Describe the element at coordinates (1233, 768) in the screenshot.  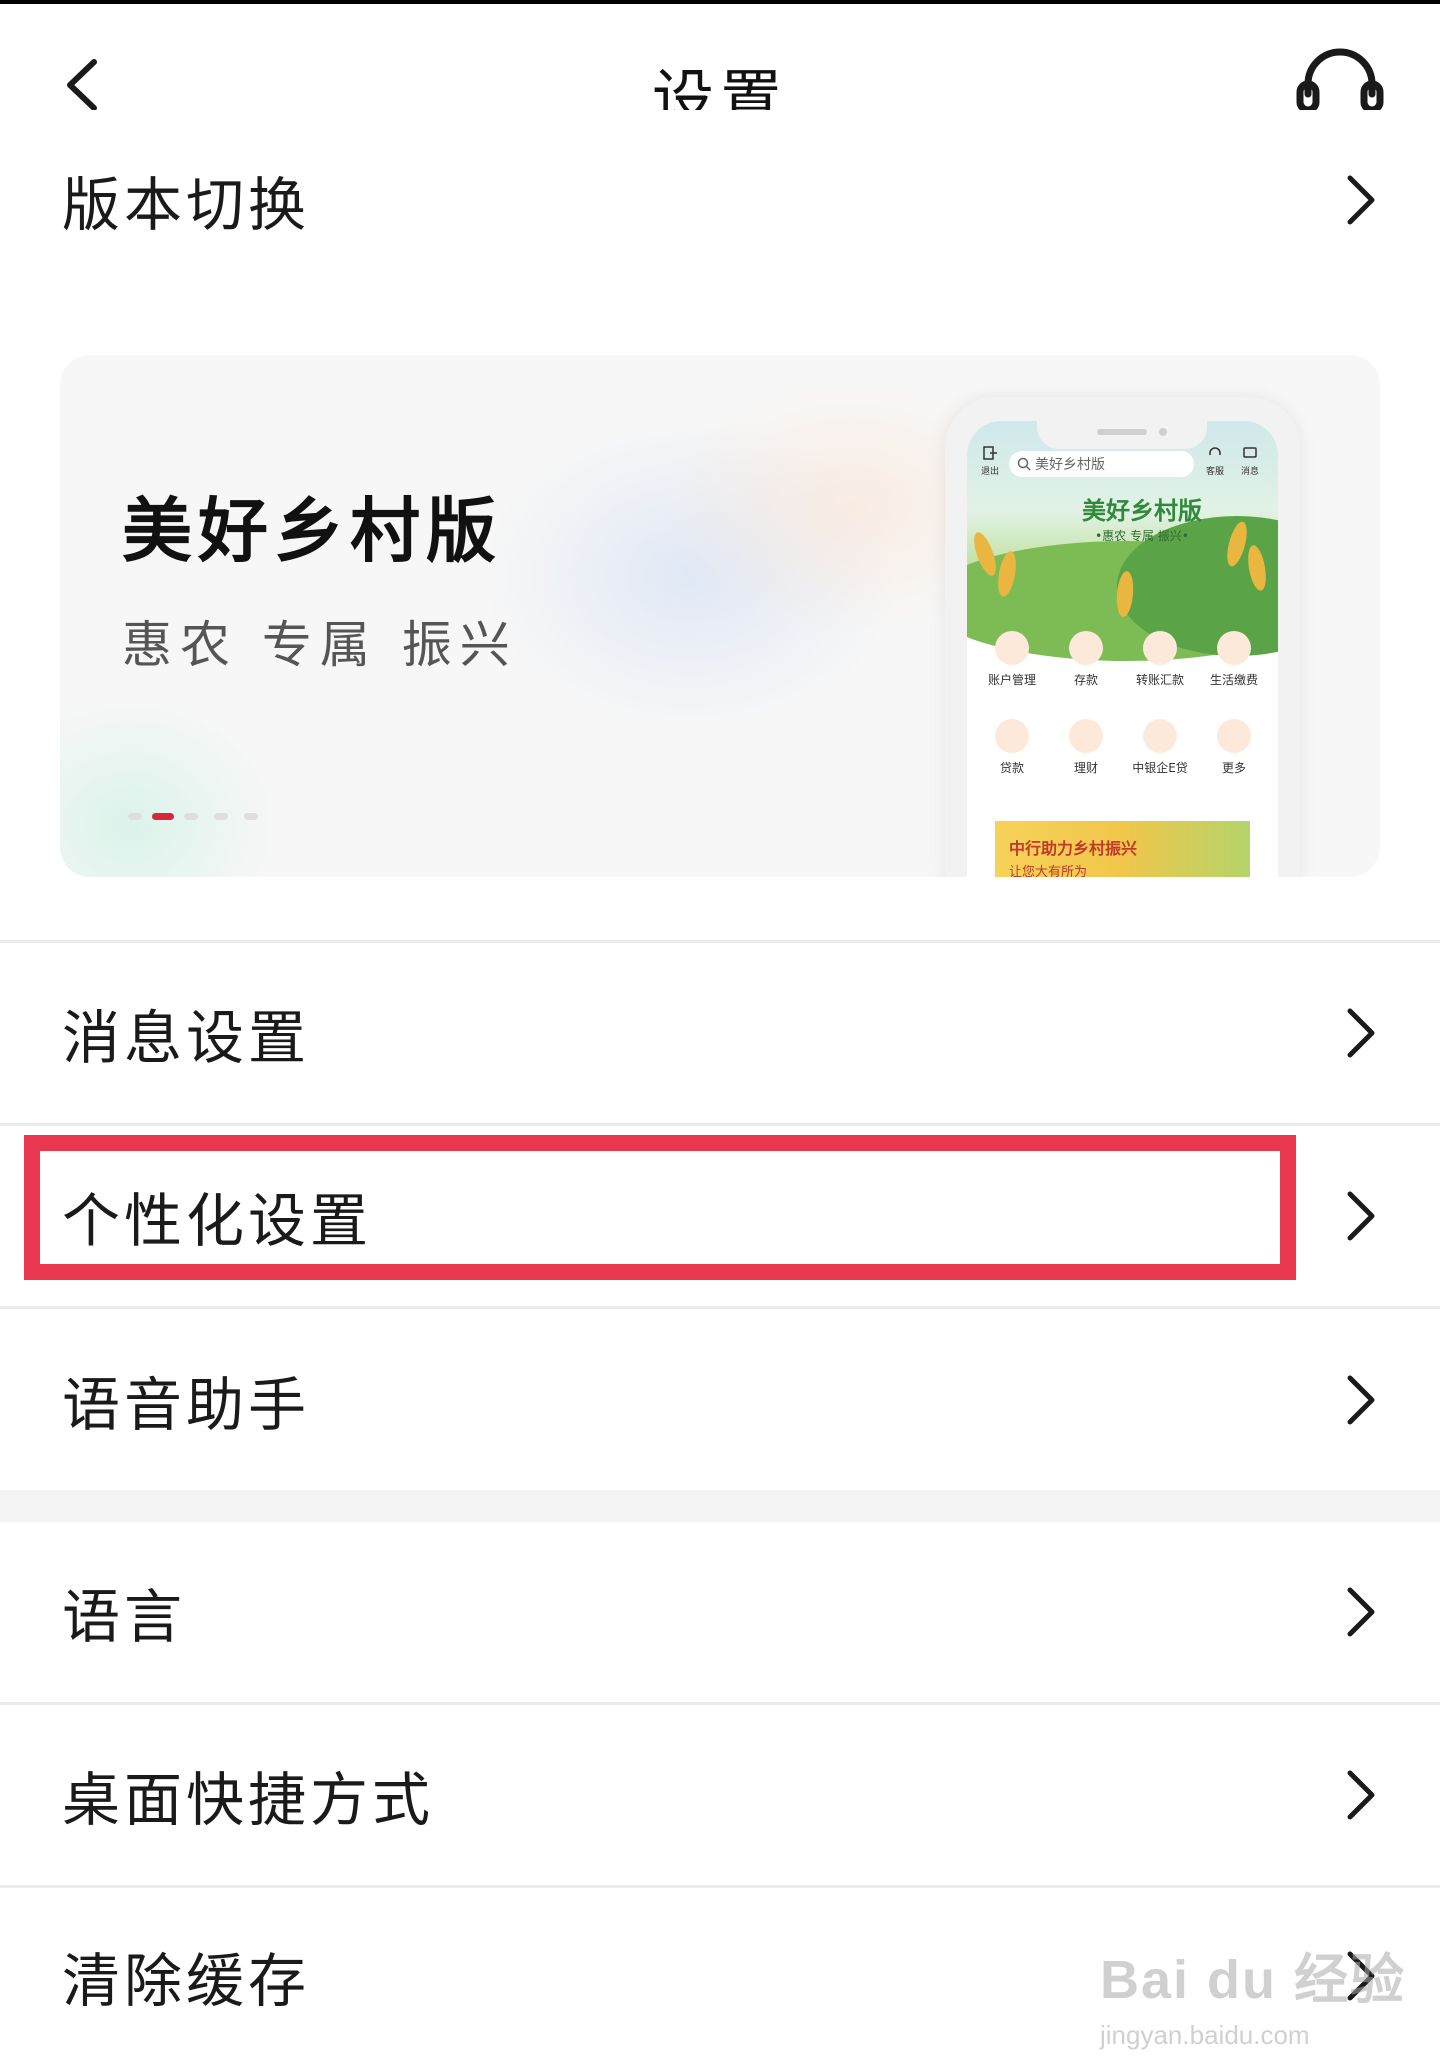
I see `grid-label: 更多` at that location.